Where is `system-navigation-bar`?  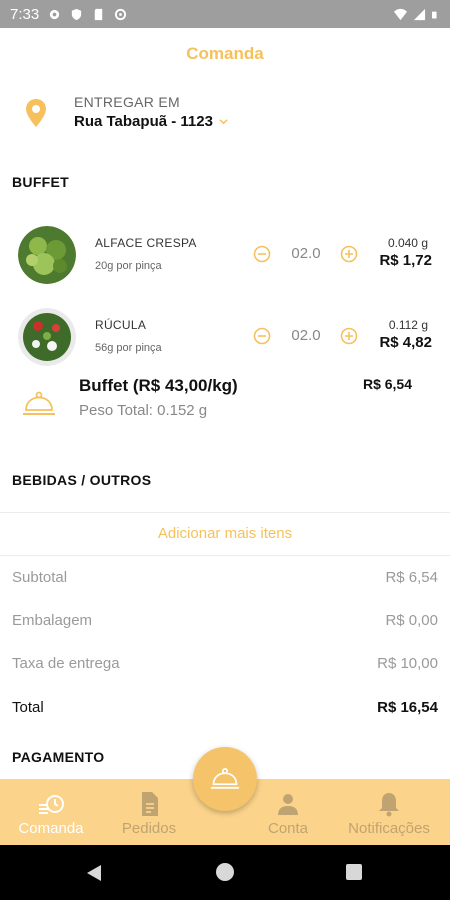
system-navigation-bar is located at coordinates (225, 872).